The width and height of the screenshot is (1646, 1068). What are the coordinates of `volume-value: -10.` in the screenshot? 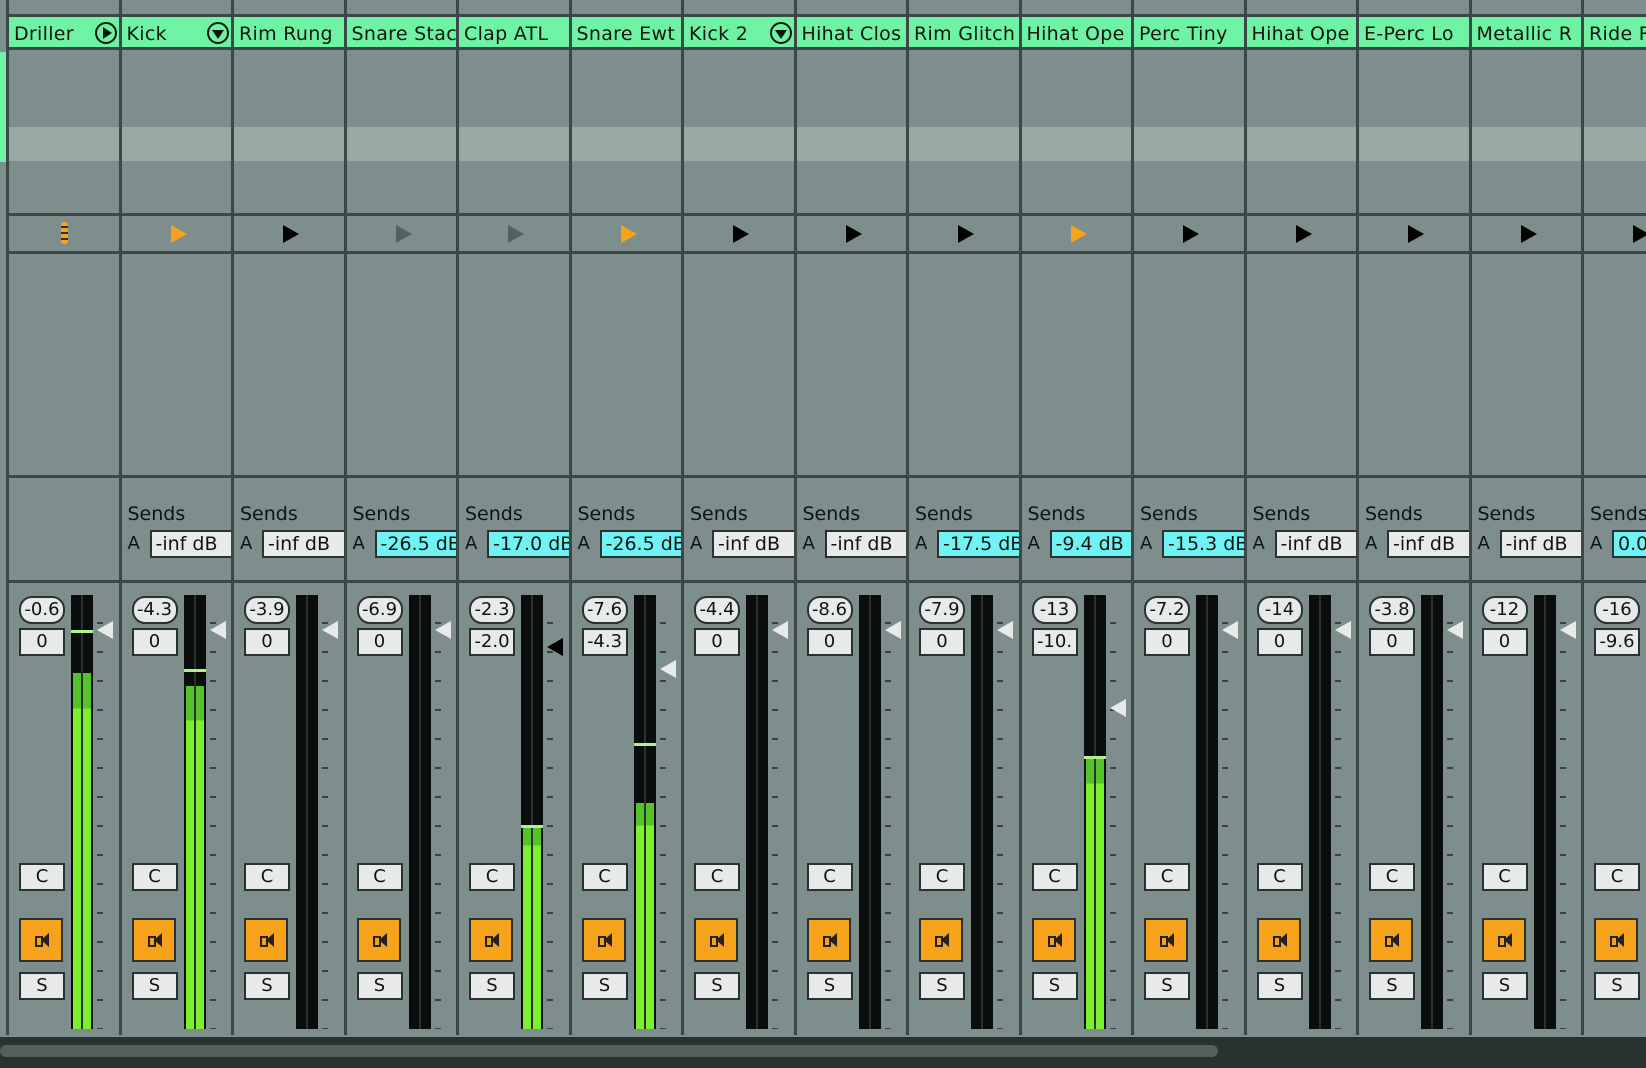 It's located at (1054, 642).